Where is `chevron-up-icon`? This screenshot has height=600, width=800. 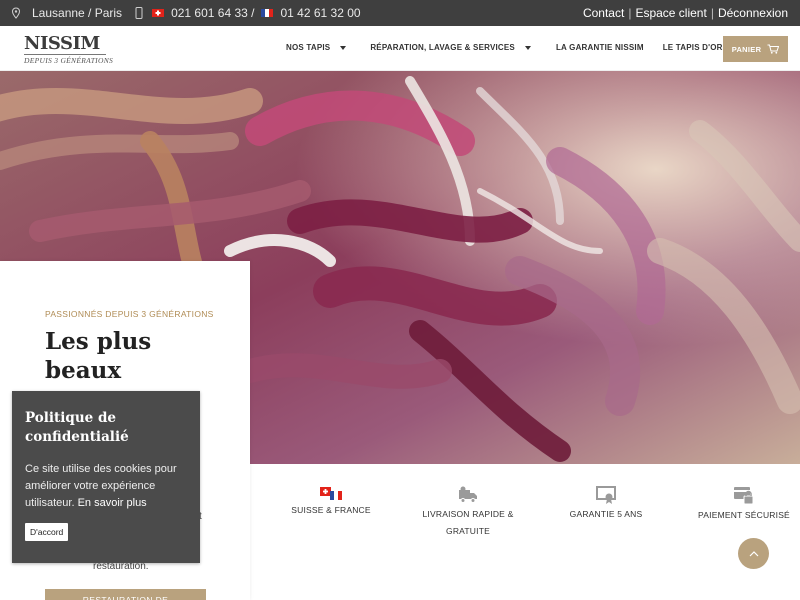
chevron-up-icon is located at coordinates (753, 553).